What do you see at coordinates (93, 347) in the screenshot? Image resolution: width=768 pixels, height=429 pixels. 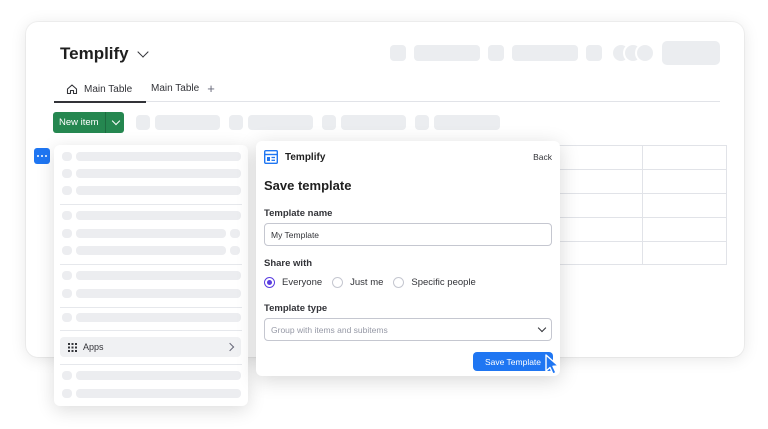 I see `apps-label: Apps` at bounding box center [93, 347].